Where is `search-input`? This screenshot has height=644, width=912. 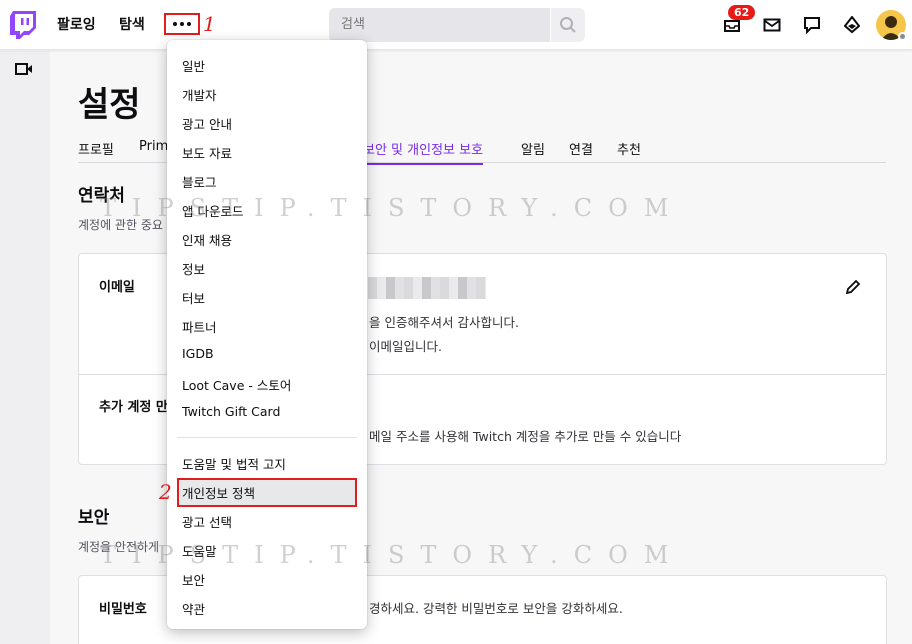
search-input is located at coordinates (439, 25).